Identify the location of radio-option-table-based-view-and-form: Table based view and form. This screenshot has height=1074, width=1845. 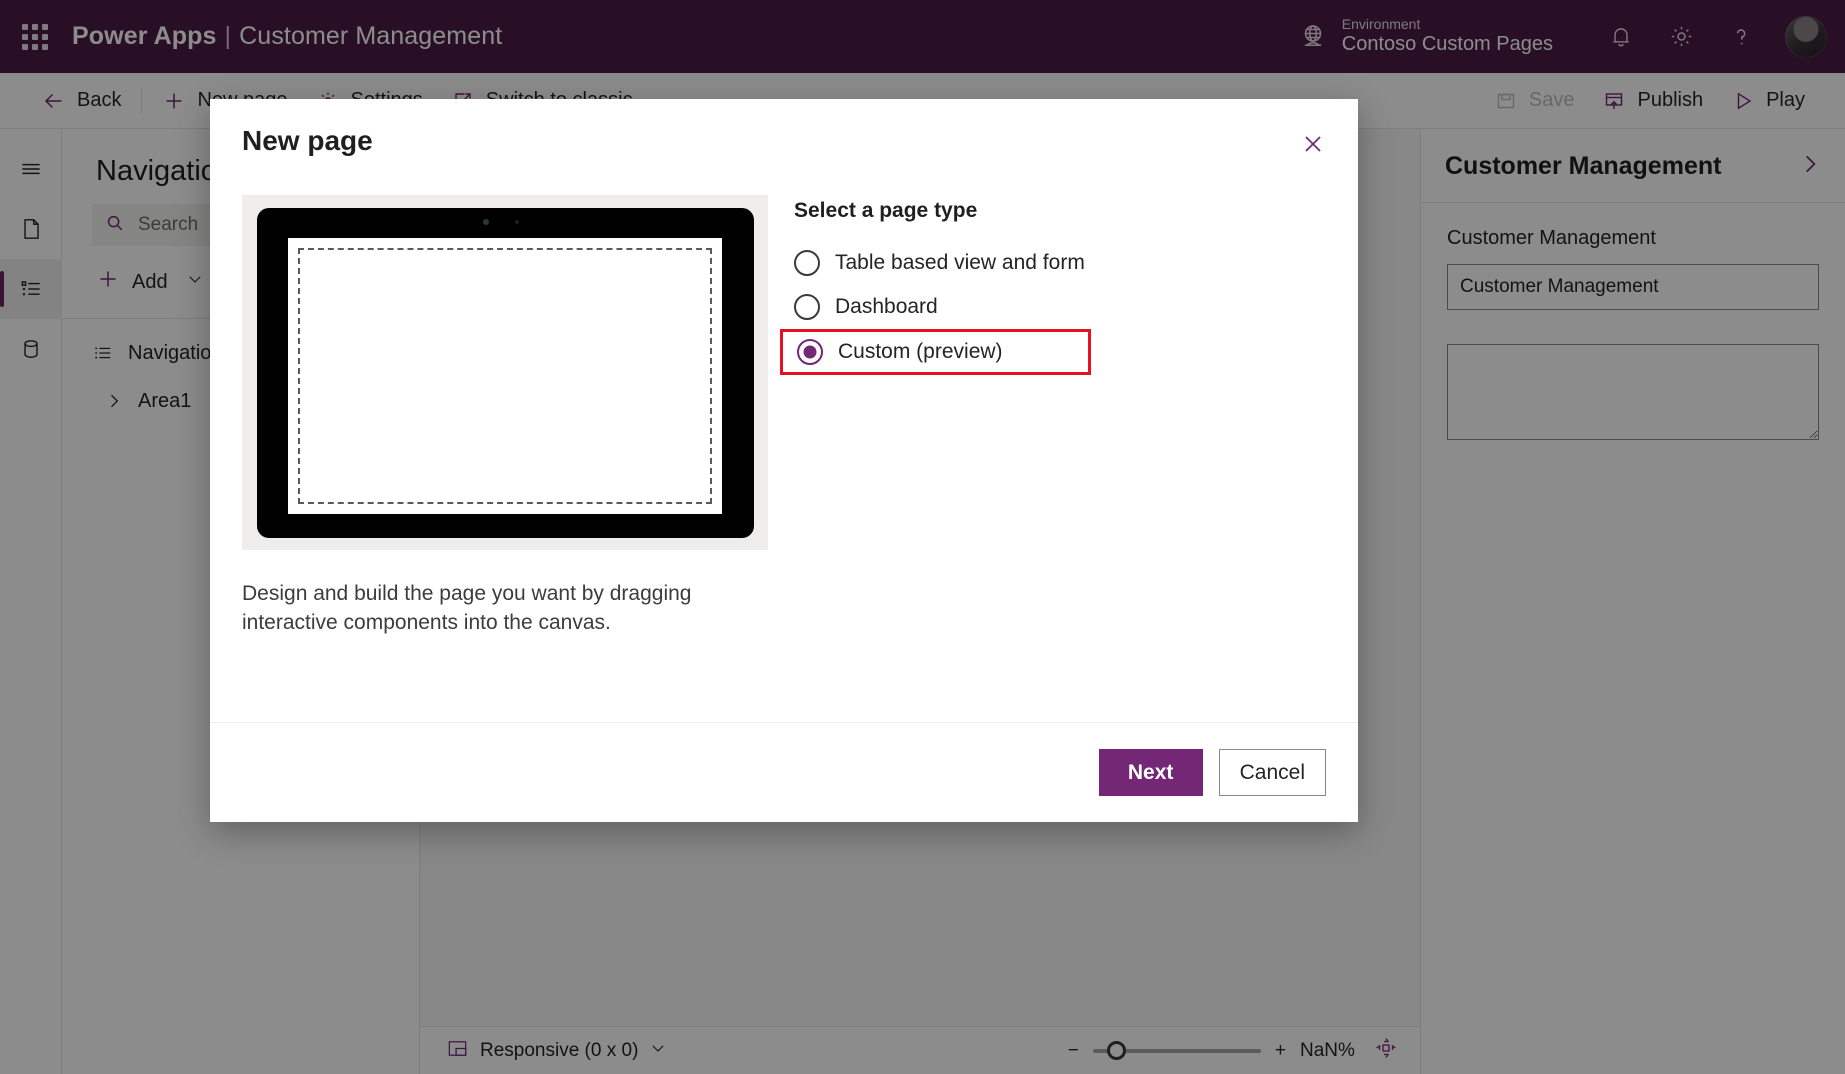
(939, 263).